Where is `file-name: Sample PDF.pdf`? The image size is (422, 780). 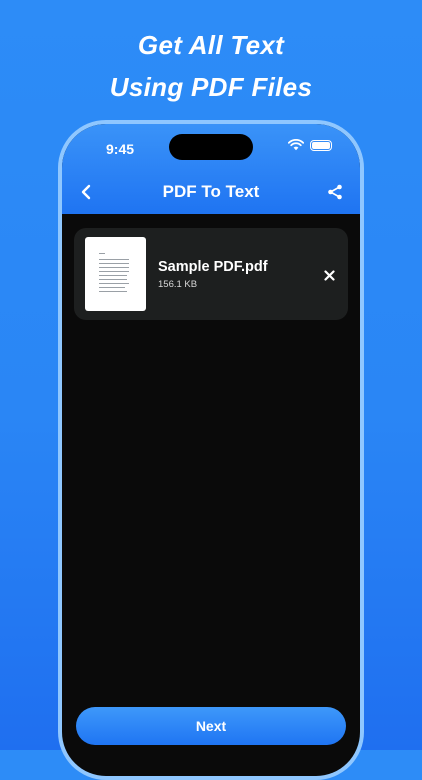 file-name: Sample PDF.pdf is located at coordinates (213, 267).